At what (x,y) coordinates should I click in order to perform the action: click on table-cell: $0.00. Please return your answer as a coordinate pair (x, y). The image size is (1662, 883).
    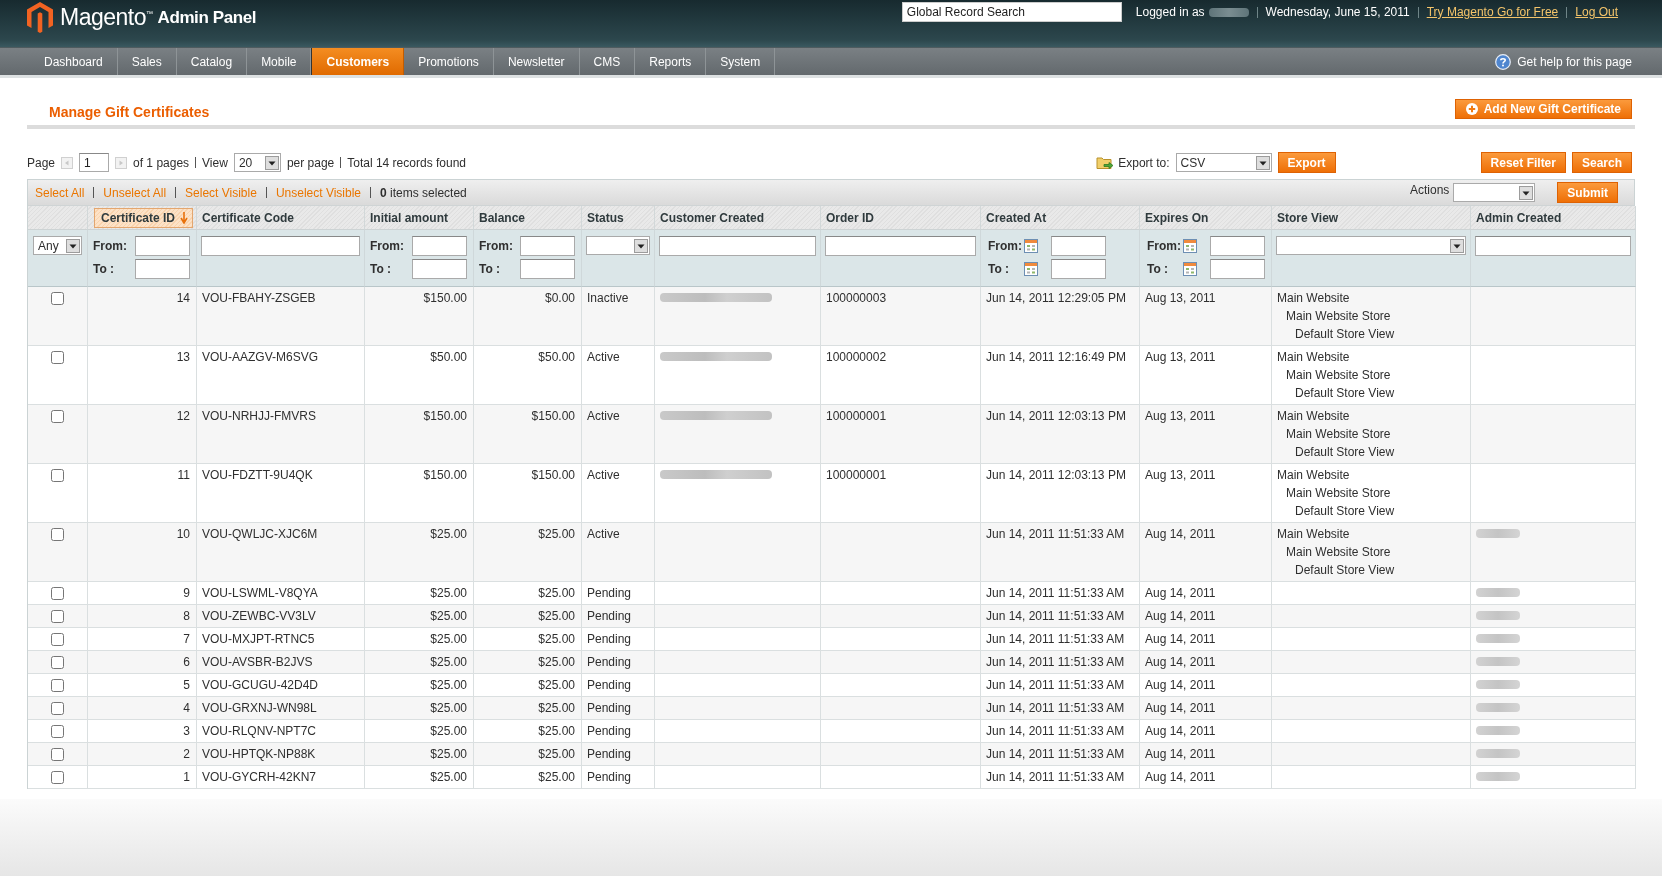
    Looking at the image, I should click on (528, 316).